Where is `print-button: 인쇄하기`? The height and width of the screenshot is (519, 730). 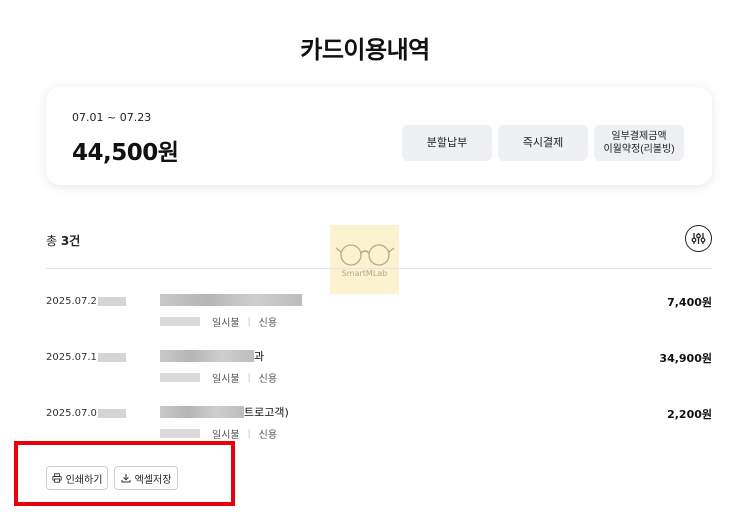
print-button: 인쇄하기 is located at coordinates (77, 478).